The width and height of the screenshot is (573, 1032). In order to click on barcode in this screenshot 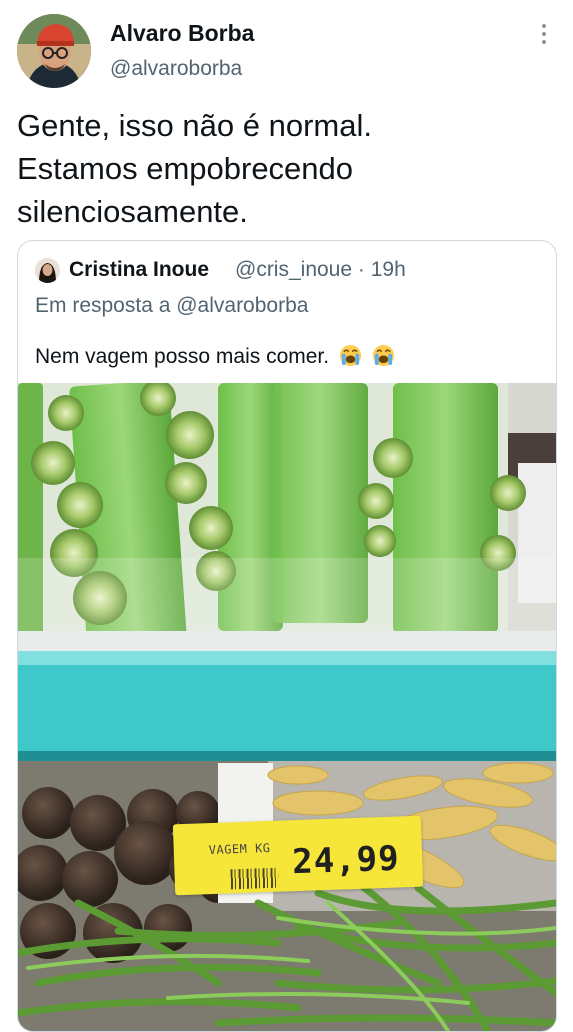, I will do `click(255, 878)`.